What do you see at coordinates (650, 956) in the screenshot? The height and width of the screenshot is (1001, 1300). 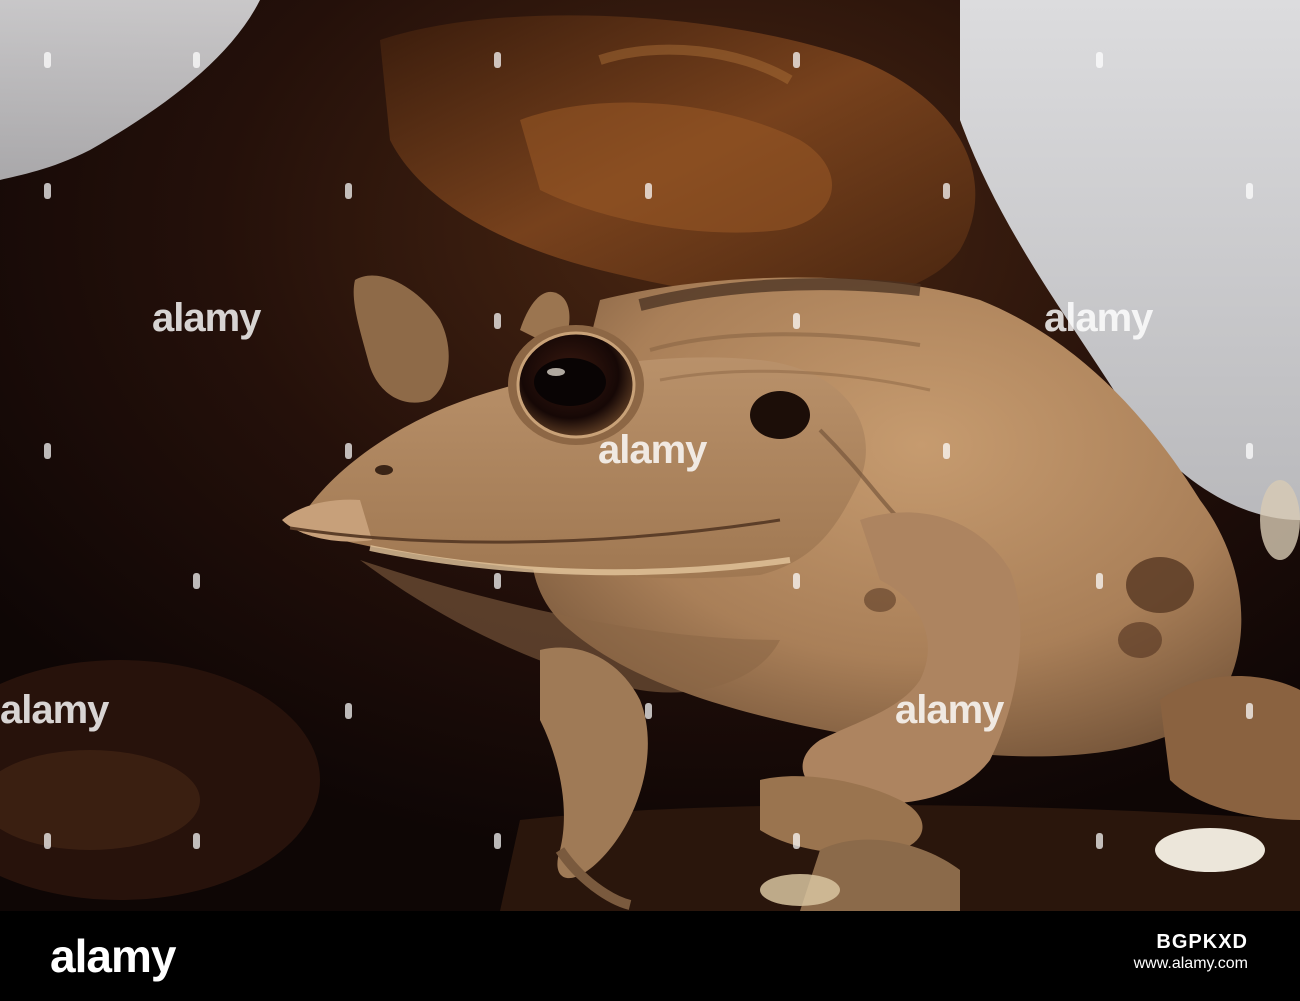 I see `footer-bar: alamy BGPKXD www.alamy.com` at bounding box center [650, 956].